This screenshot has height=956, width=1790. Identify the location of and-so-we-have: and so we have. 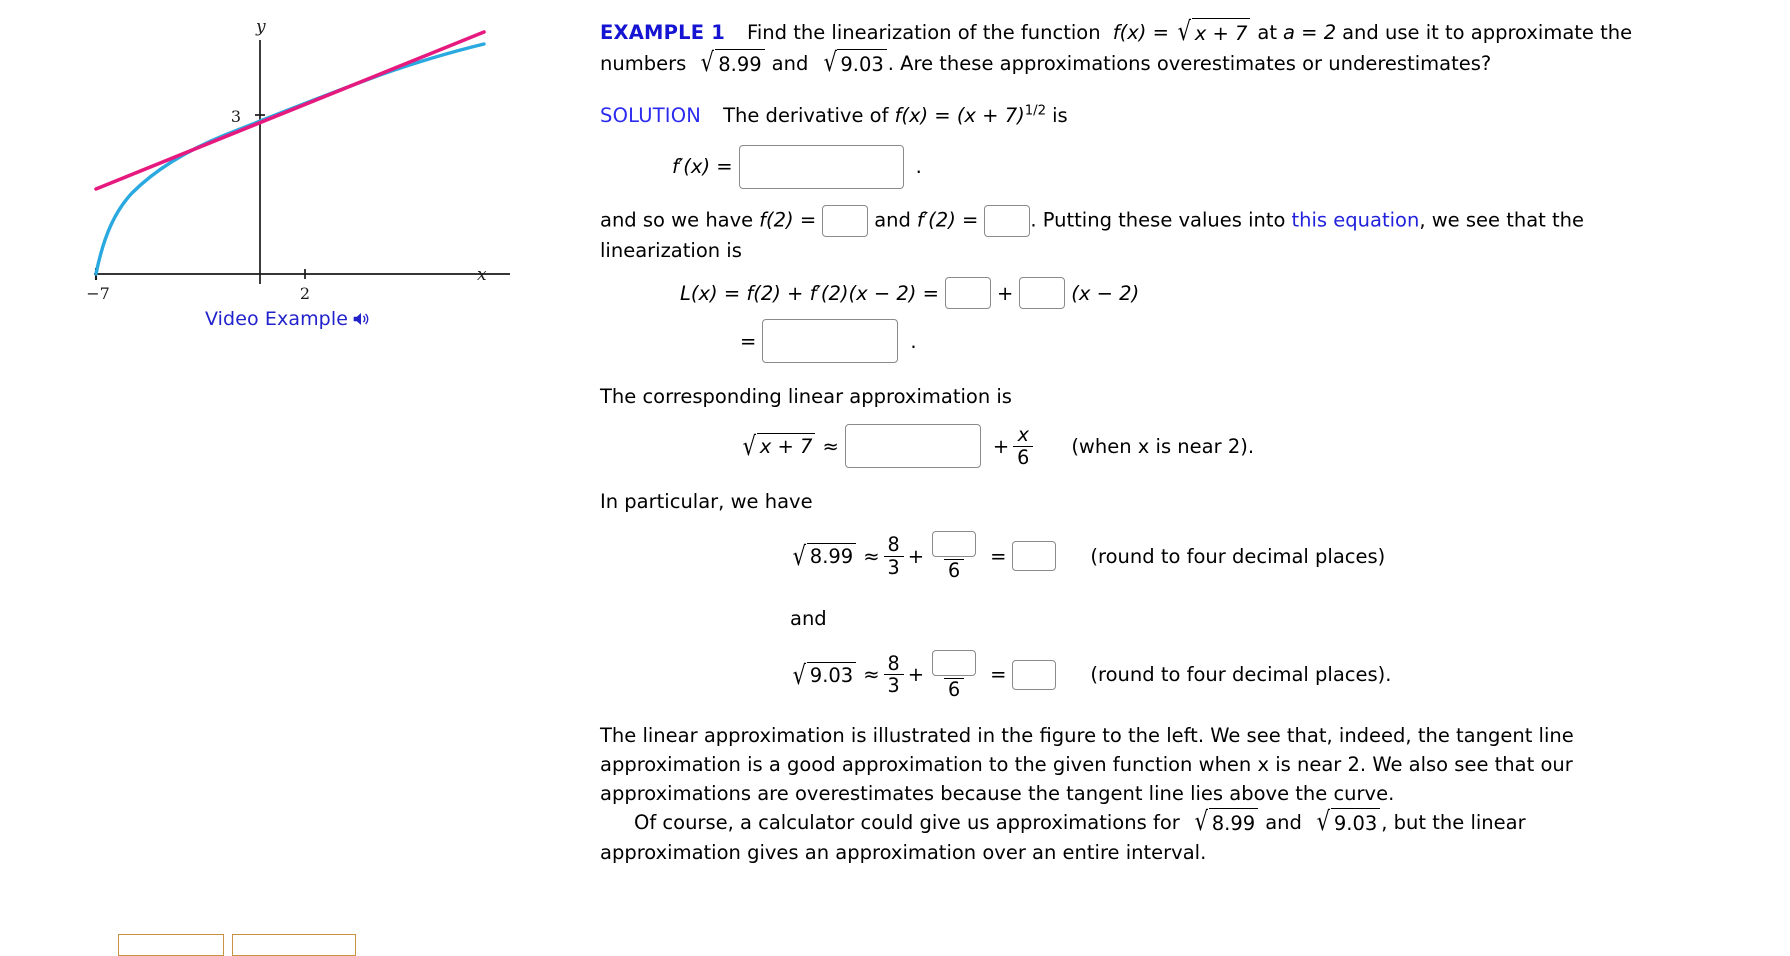
(677, 220).